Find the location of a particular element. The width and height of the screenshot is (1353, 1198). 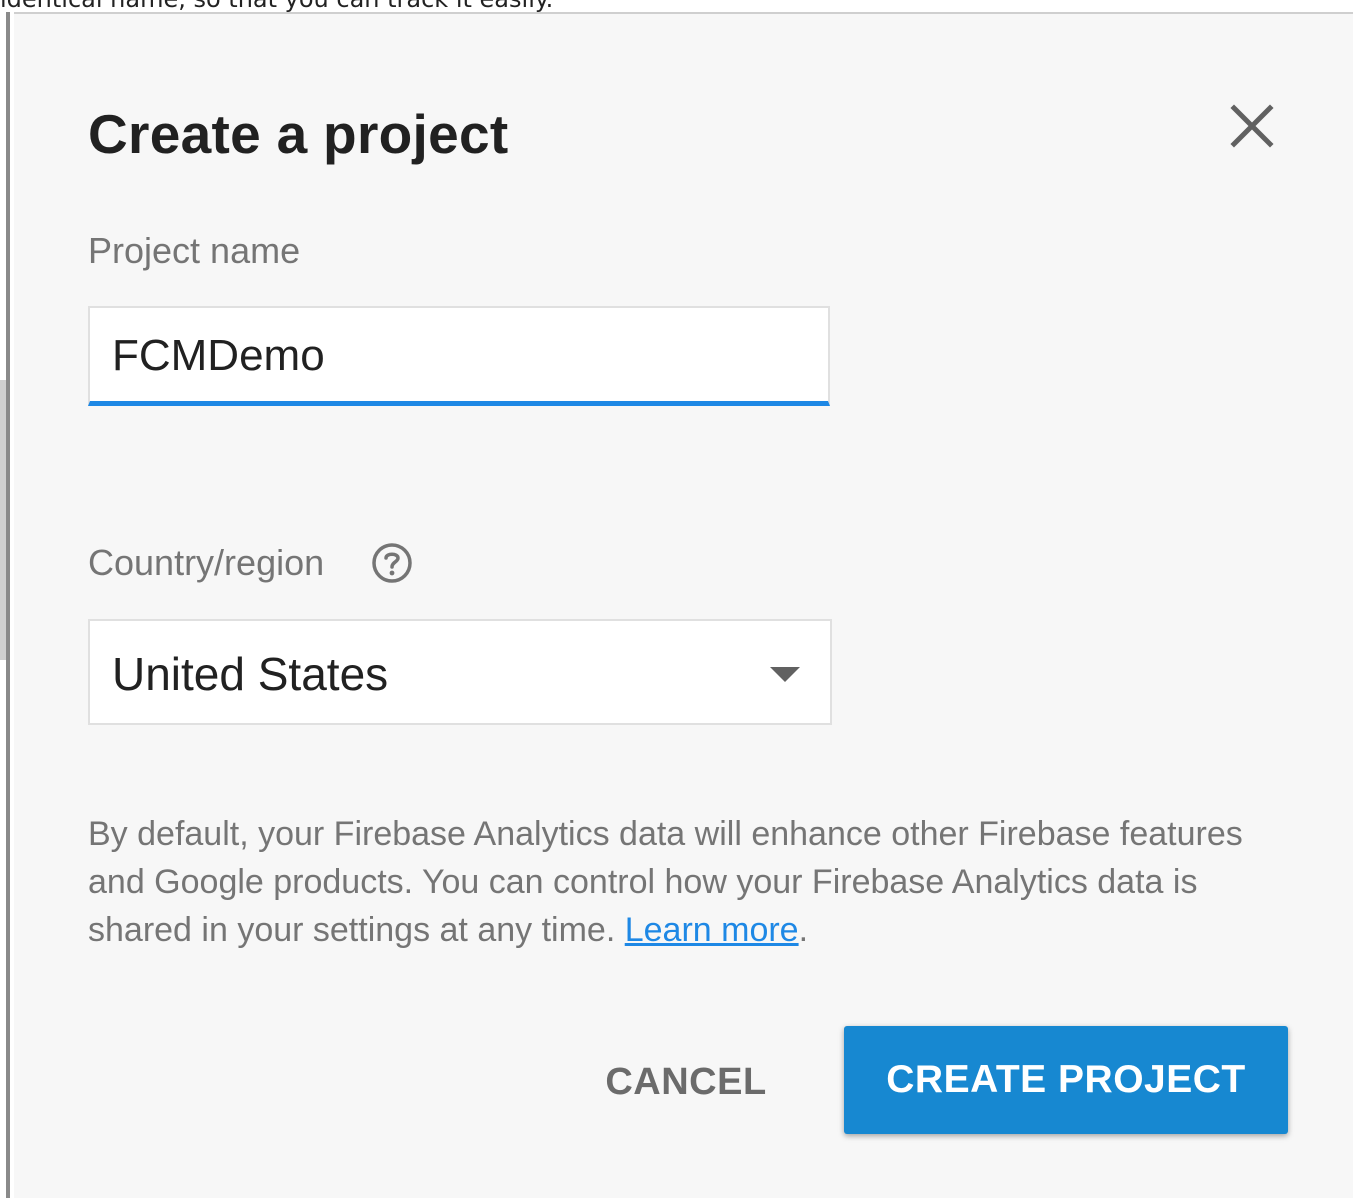

country-select: United States is located at coordinates (460, 672).